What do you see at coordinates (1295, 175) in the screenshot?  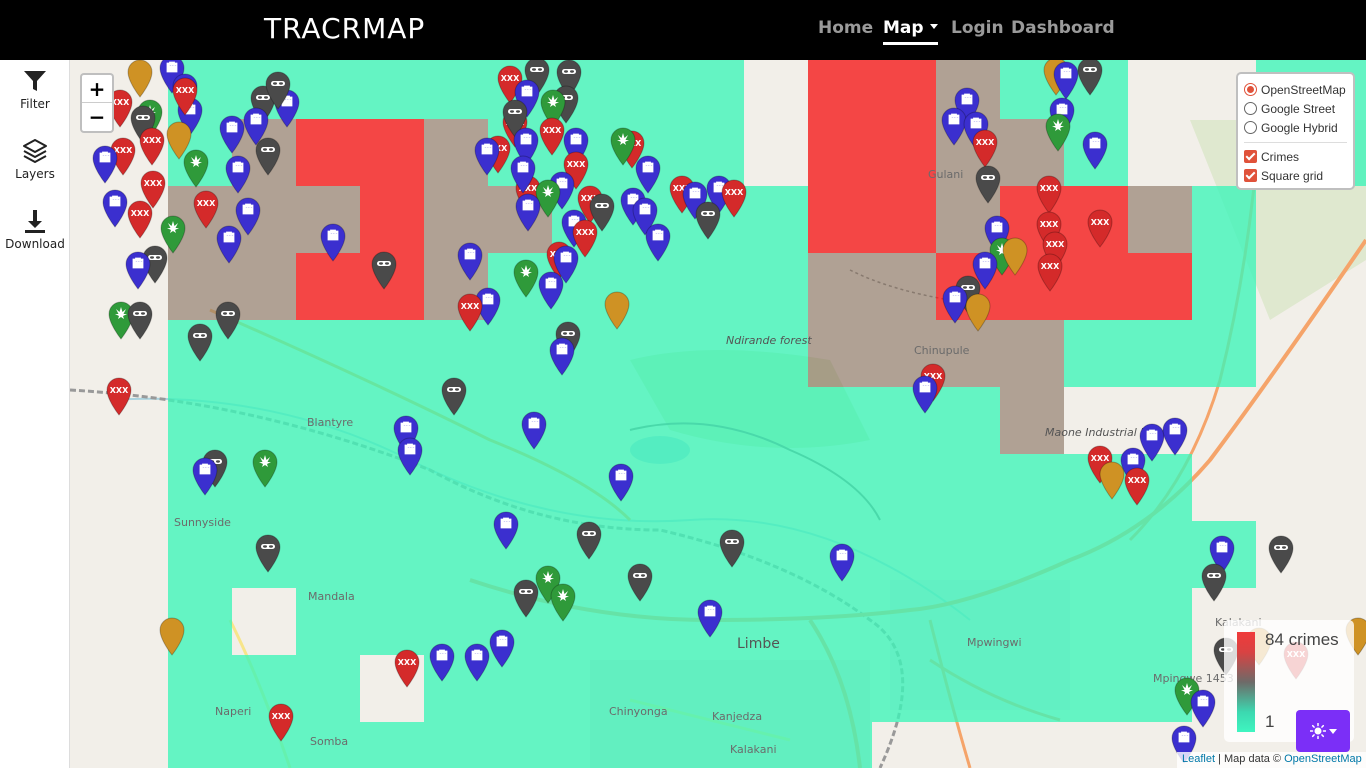 I see `overlay-square-grid: Square grid` at bounding box center [1295, 175].